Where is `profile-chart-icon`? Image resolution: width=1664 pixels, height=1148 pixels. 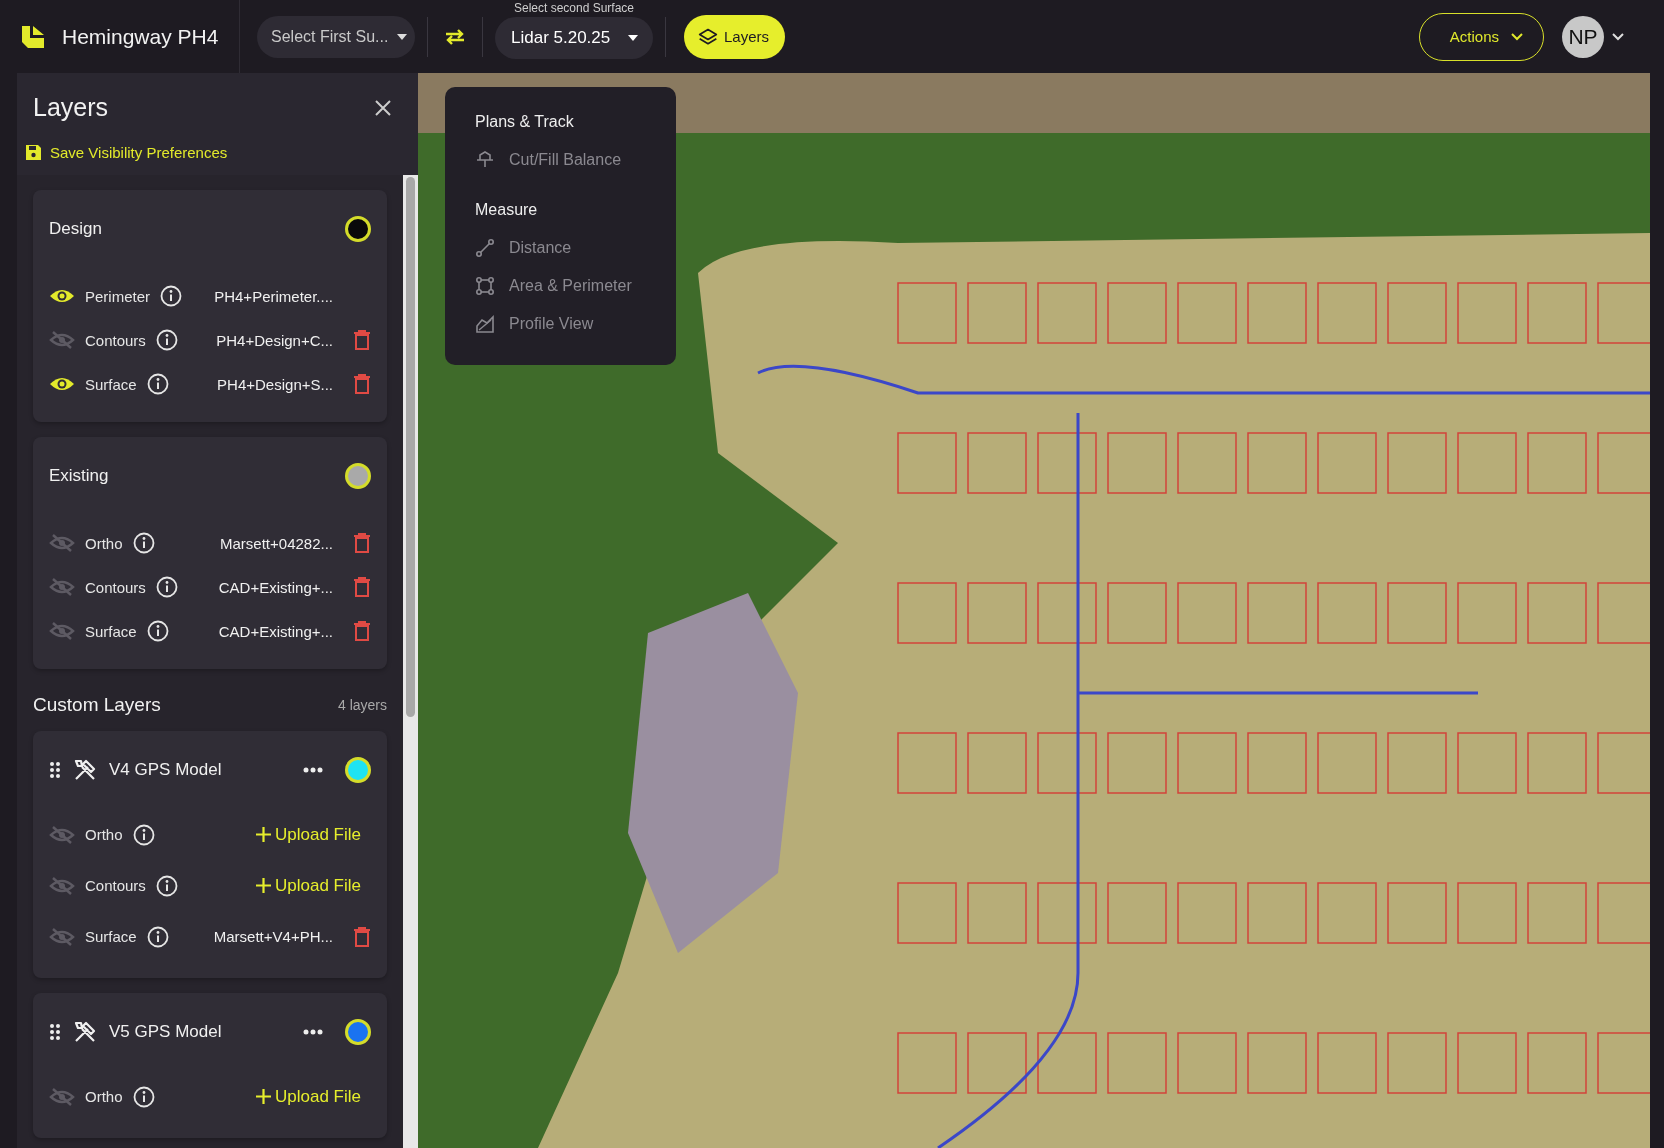 profile-chart-icon is located at coordinates (485, 324).